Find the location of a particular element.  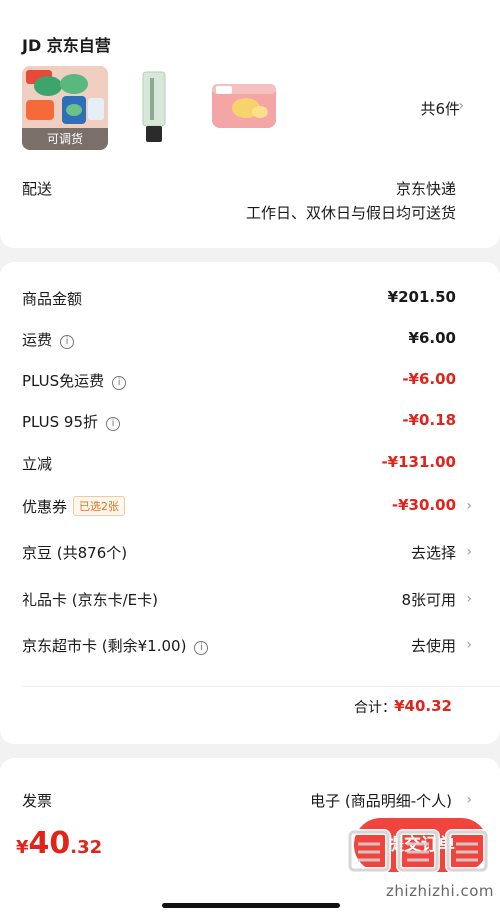

transfer-stock-tag: 可调货 is located at coordinates (65, 139).